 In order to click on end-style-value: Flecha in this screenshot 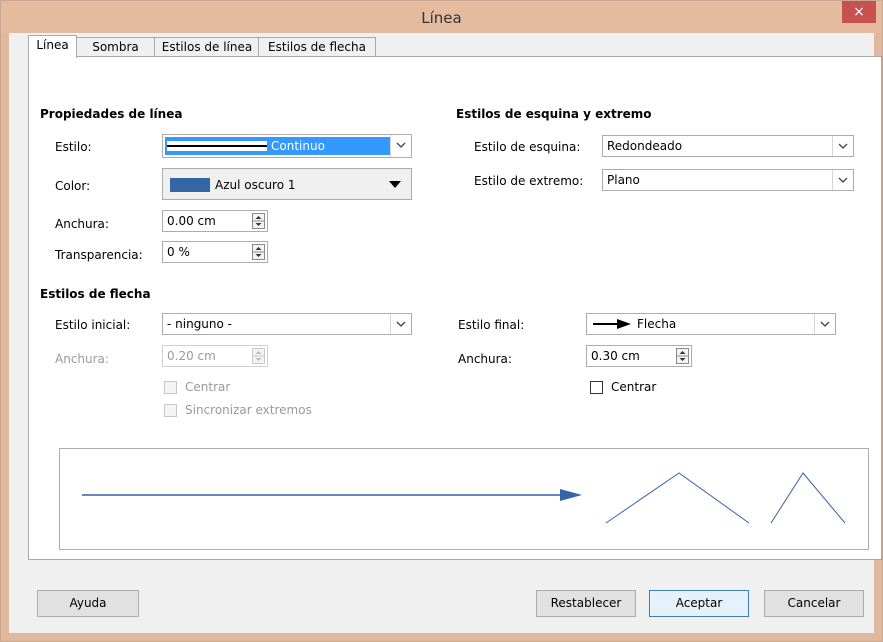, I will do `click(657, 324)`.